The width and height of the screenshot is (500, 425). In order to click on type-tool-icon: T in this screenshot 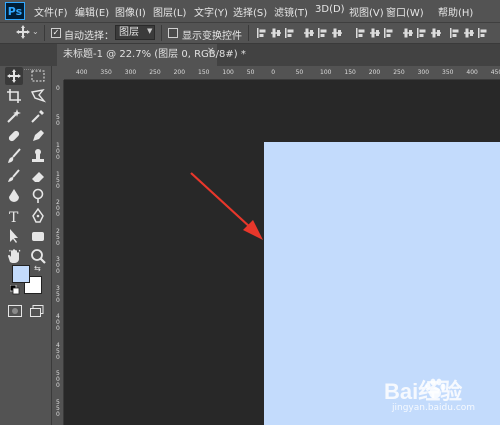, I will do `click(14, 216)`.